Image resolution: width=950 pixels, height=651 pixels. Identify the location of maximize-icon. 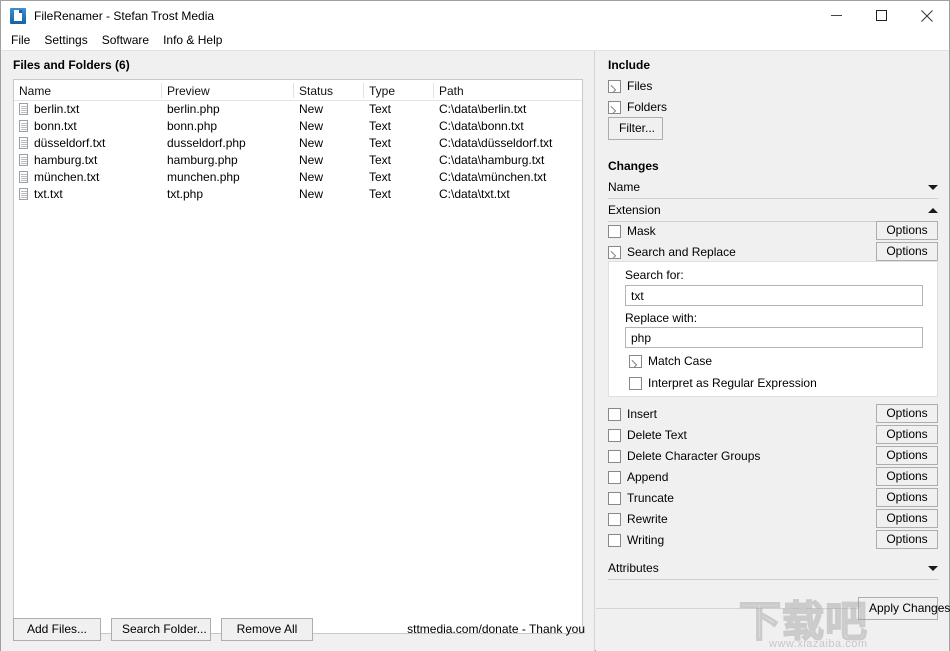
(881, 15).